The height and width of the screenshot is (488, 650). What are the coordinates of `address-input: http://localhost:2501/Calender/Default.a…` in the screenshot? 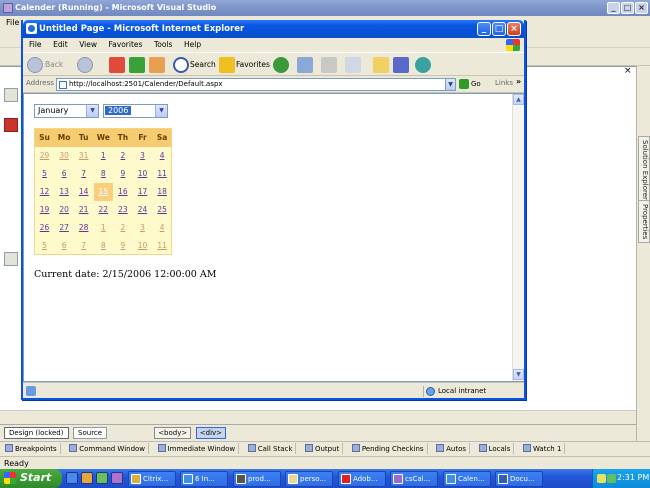 It's located at (256, 84).